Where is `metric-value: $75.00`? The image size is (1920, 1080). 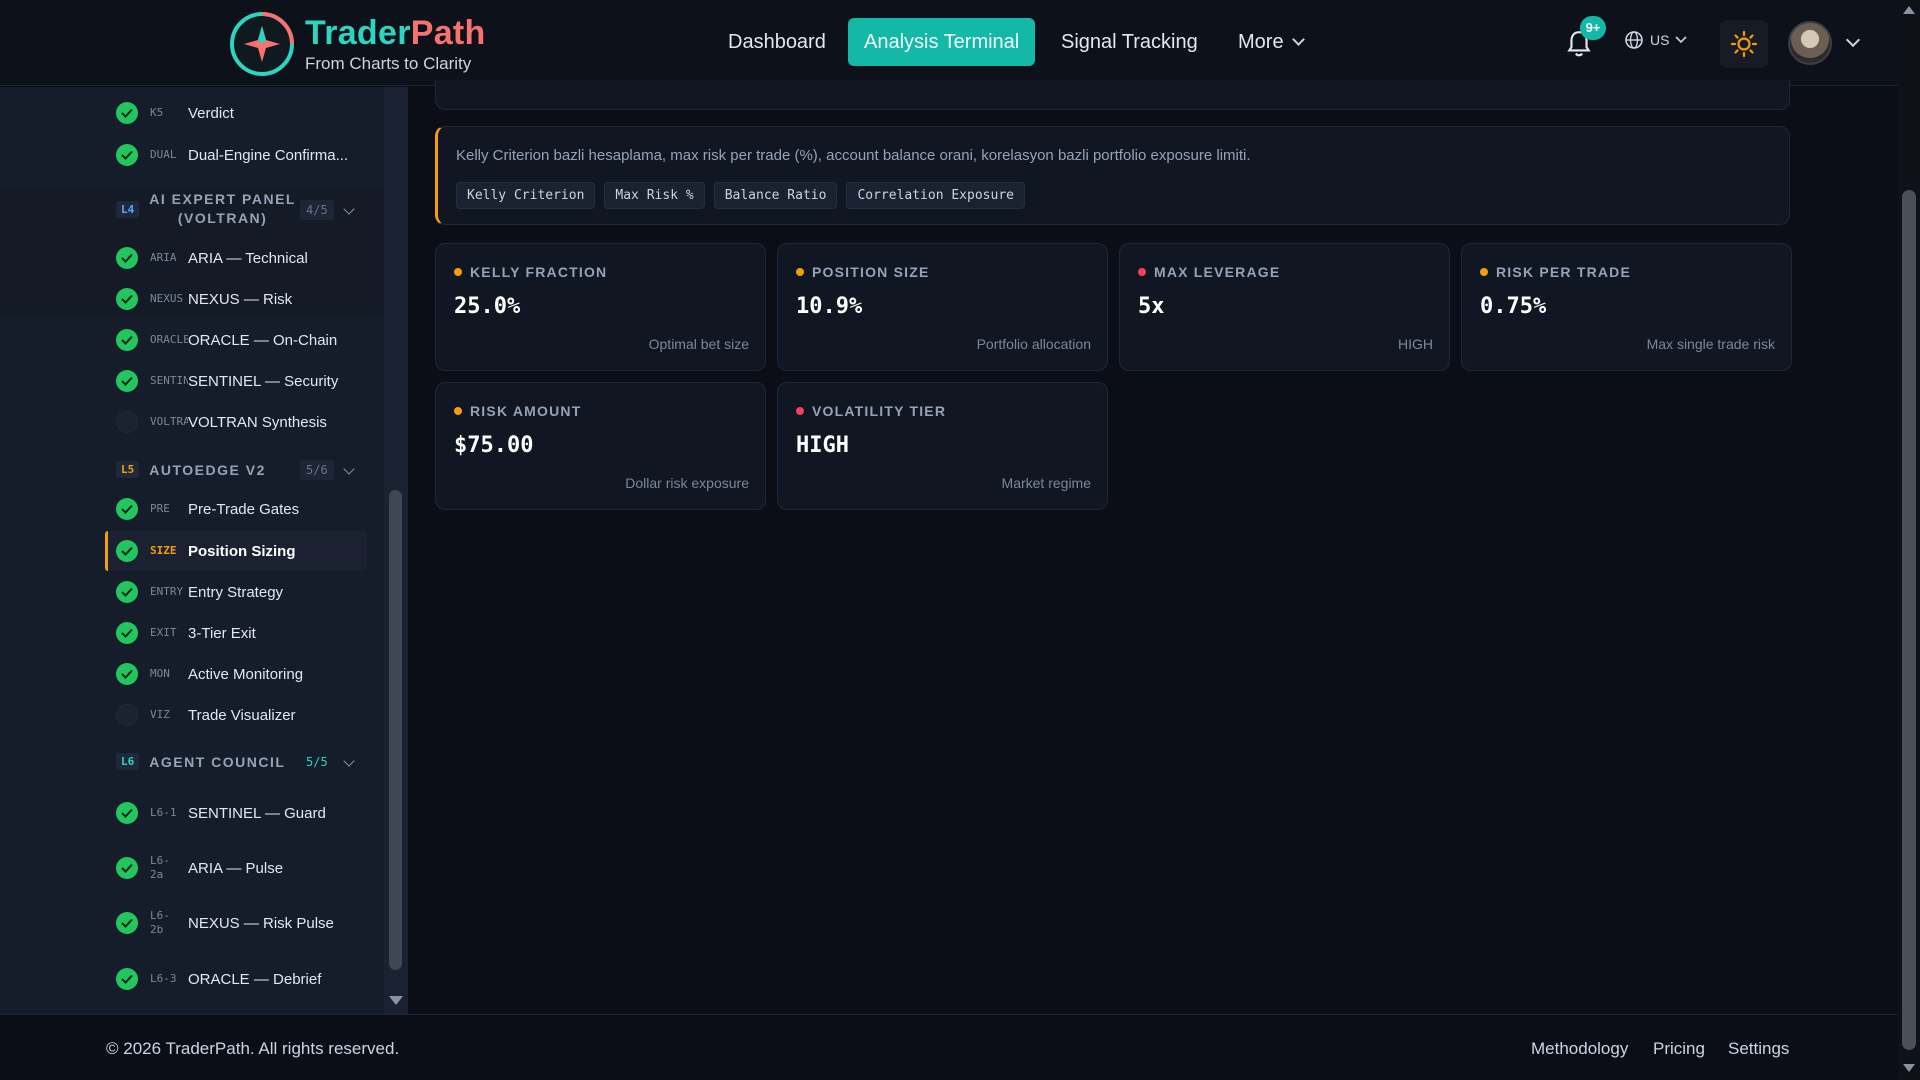
metric-value: $75.00 is located at coordinates (494, 445).